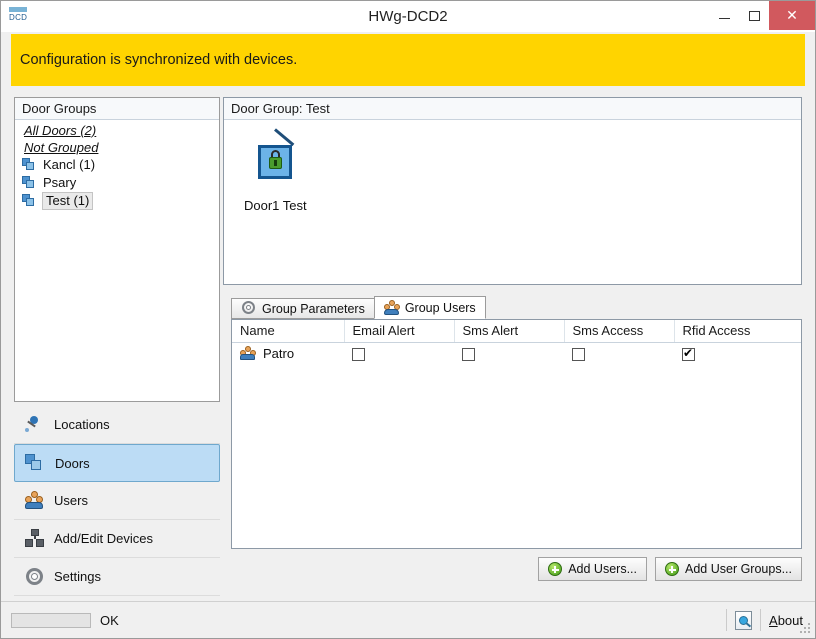 This screenshot has width=816, height=639. Describe the element at coordinates (304, 169) in the screenshot. I see `door-tile: Door1 Test` at that location.